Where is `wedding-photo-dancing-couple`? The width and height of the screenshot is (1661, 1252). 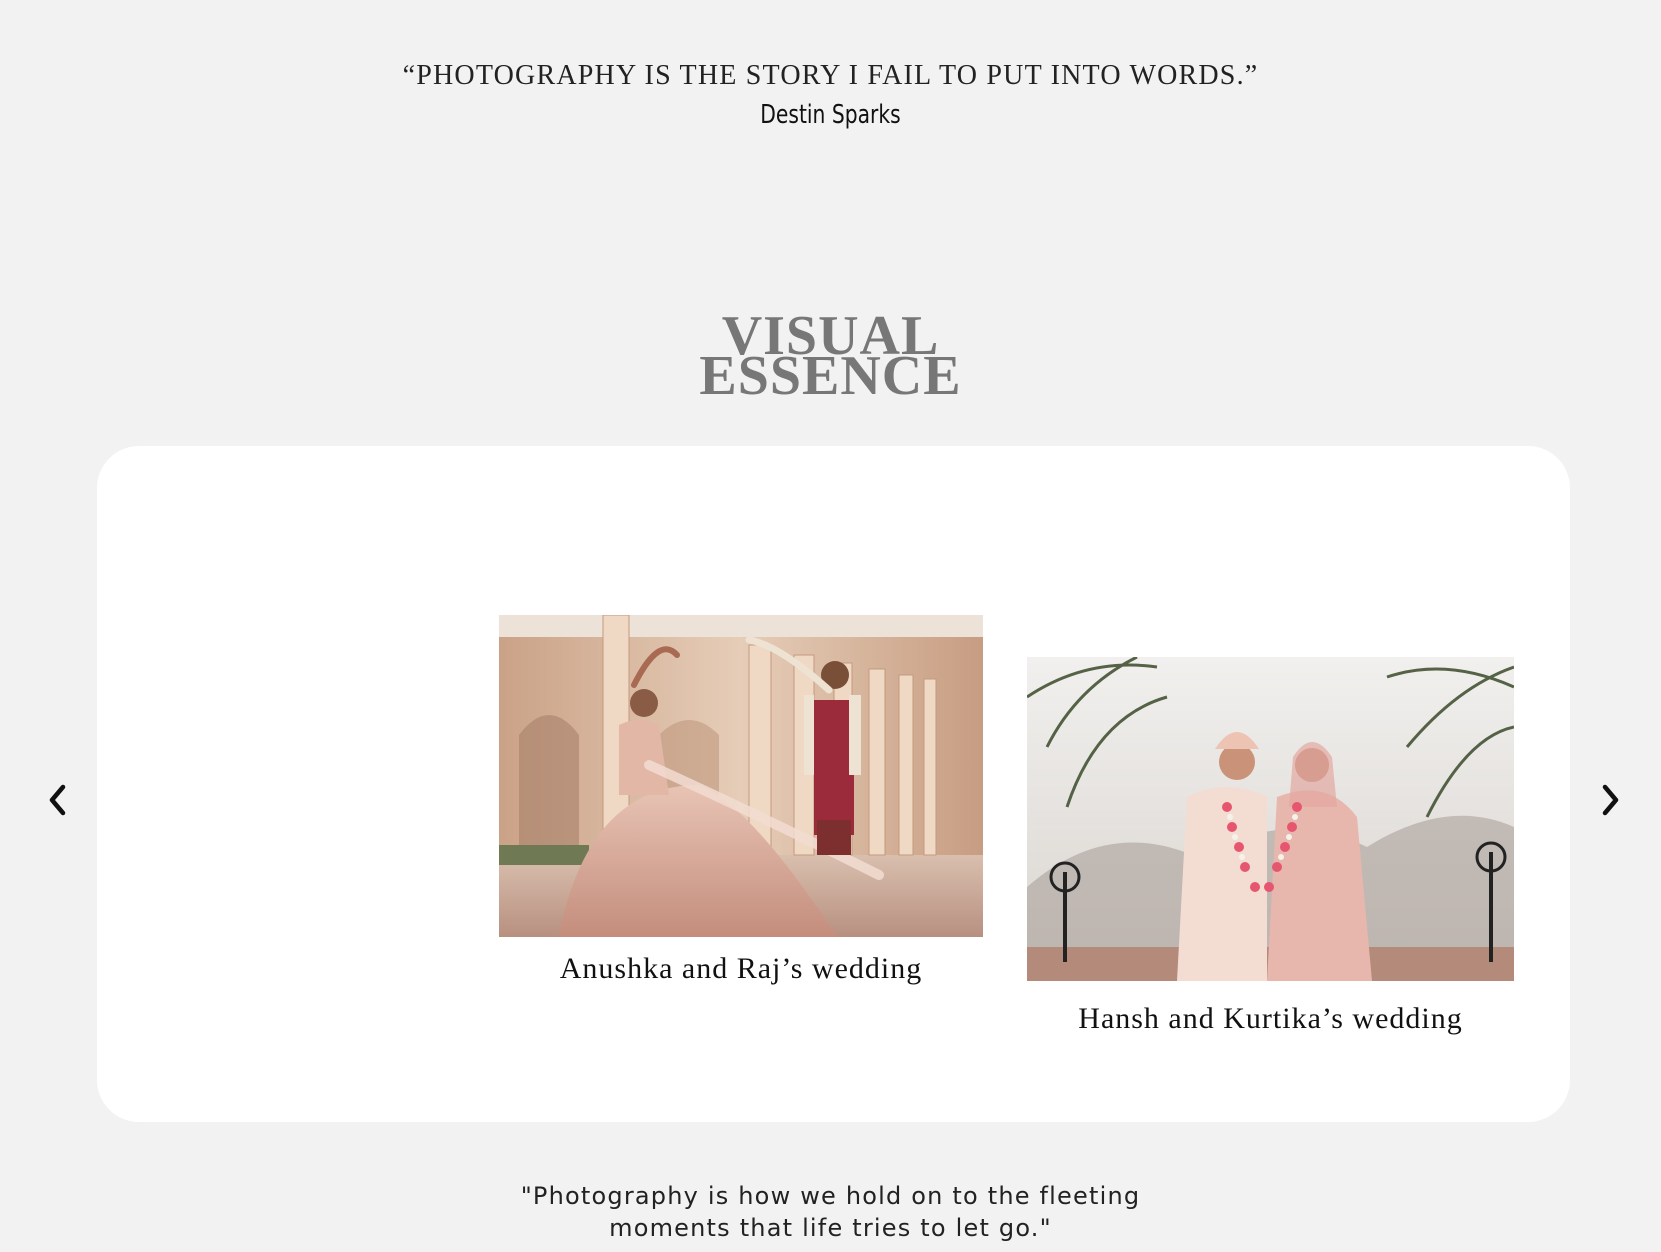 wedding-photo-dancing-couple is located at coordinates (741, 776).